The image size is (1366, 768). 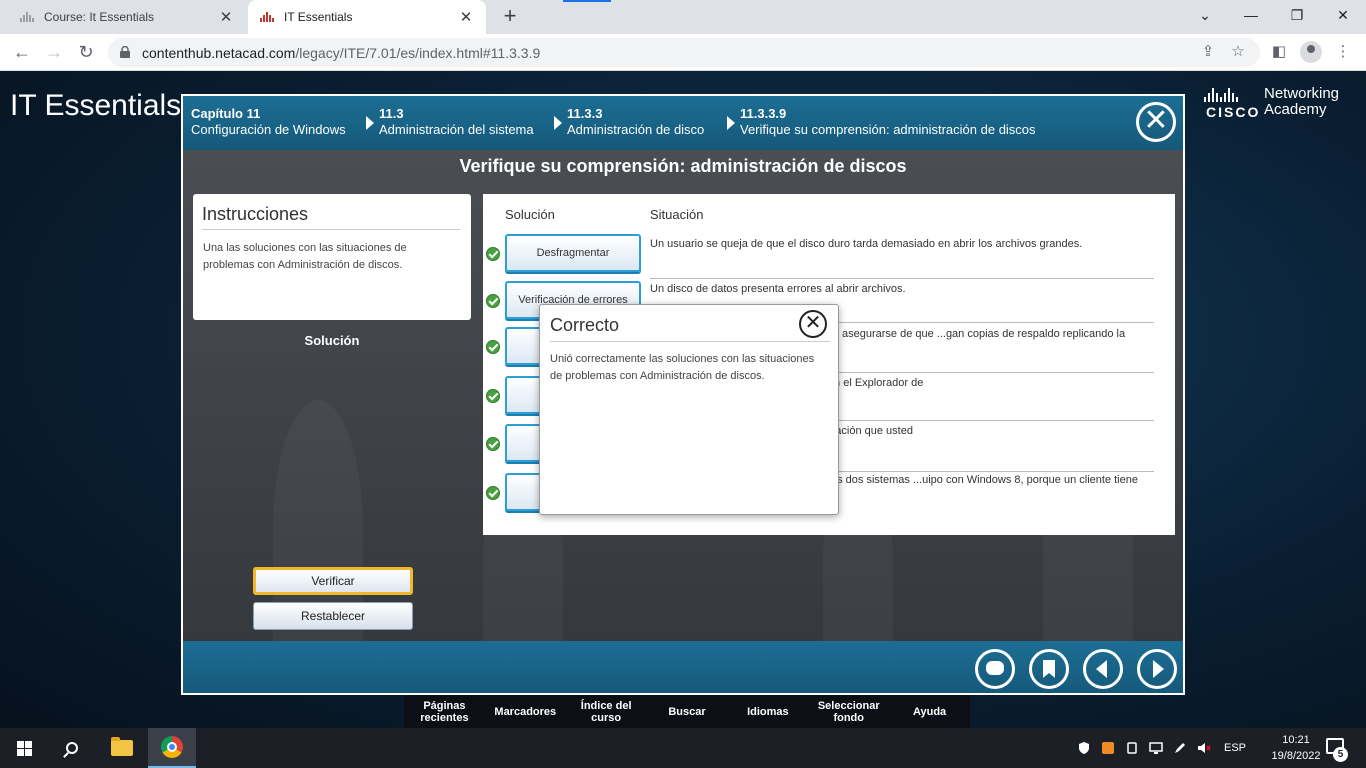 I want to click on window-close-button: ✕, so click(x=1343, y=15).